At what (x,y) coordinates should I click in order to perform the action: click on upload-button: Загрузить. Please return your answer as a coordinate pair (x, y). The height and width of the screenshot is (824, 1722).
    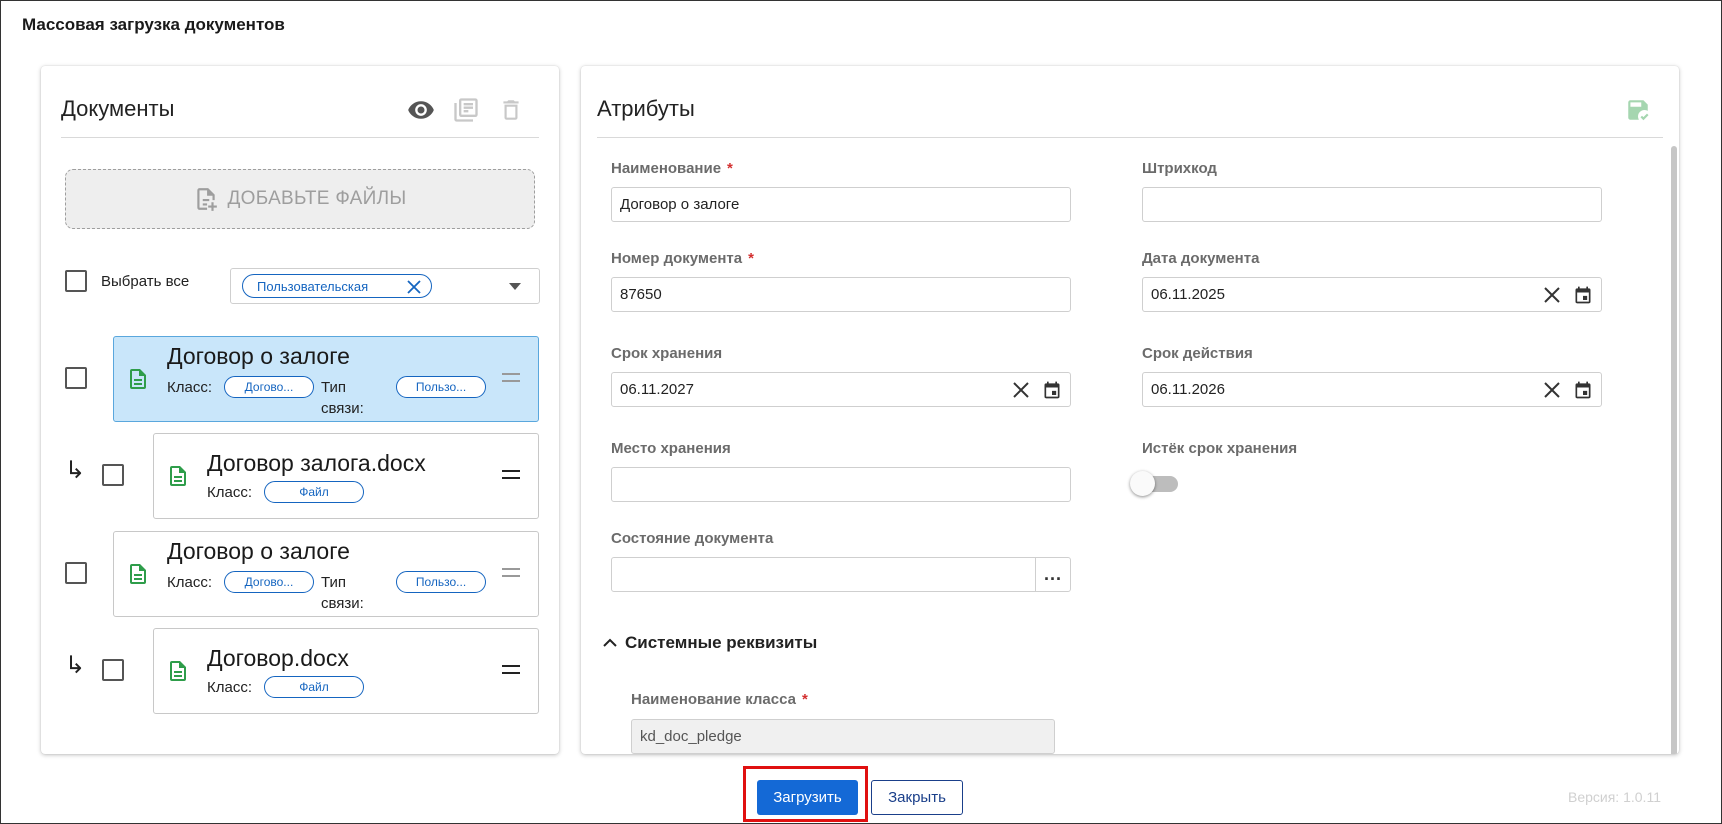
    Looking at the image, I should click on (807, 797).